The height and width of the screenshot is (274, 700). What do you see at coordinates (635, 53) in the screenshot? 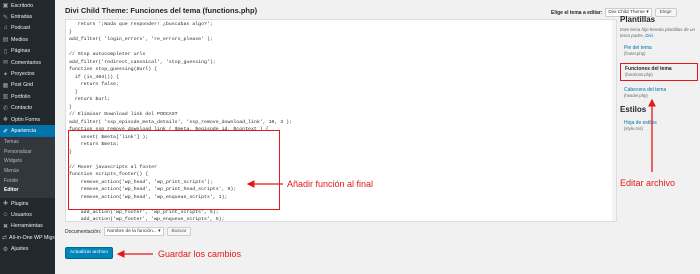
I see `template-file-filename: (footer.php)` at bounding box center [635, 53].